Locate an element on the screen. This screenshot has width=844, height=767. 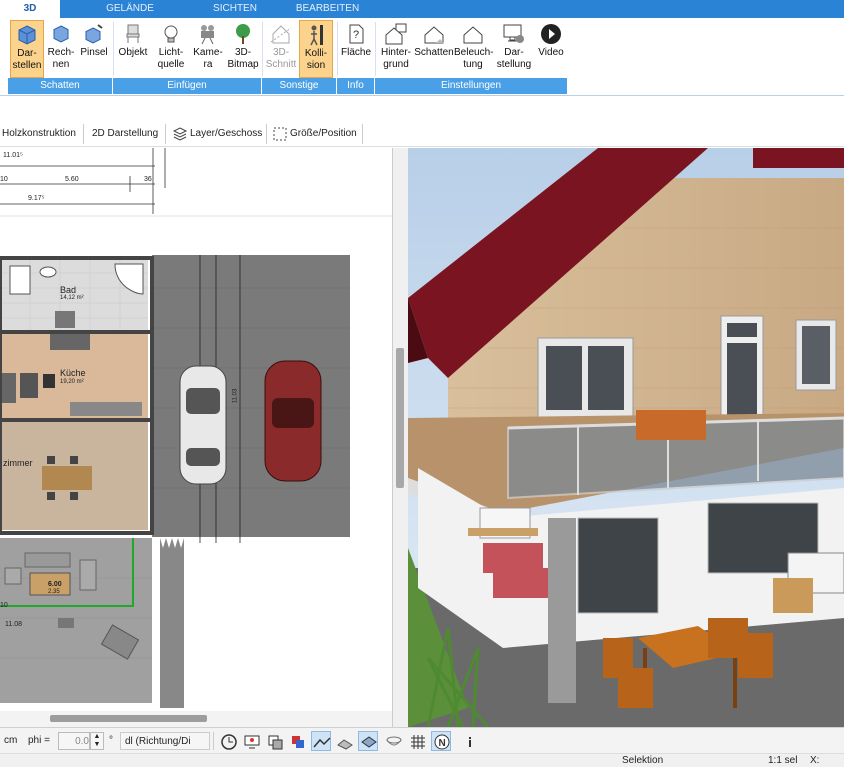
horizontal-scrollbar is located at coordinates (196, 719).